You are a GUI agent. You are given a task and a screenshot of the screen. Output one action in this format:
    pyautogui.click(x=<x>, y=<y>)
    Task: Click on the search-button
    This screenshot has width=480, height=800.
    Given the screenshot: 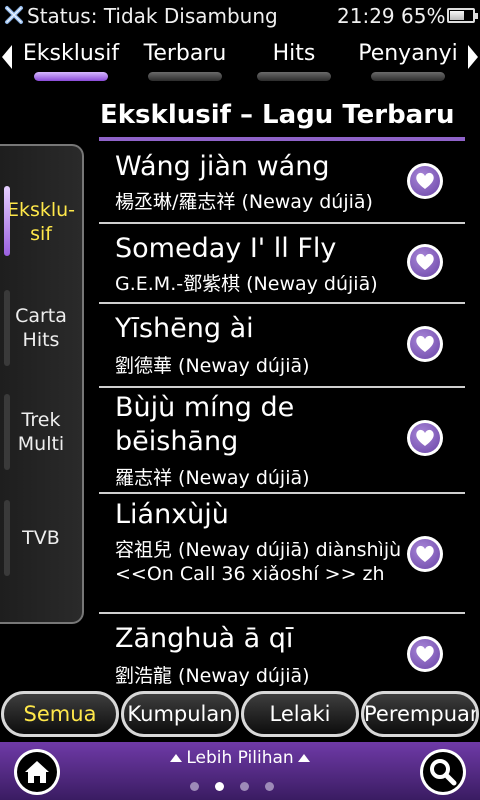 What is the action you would take?
    pyautogui.click(x=443, y=772)
    